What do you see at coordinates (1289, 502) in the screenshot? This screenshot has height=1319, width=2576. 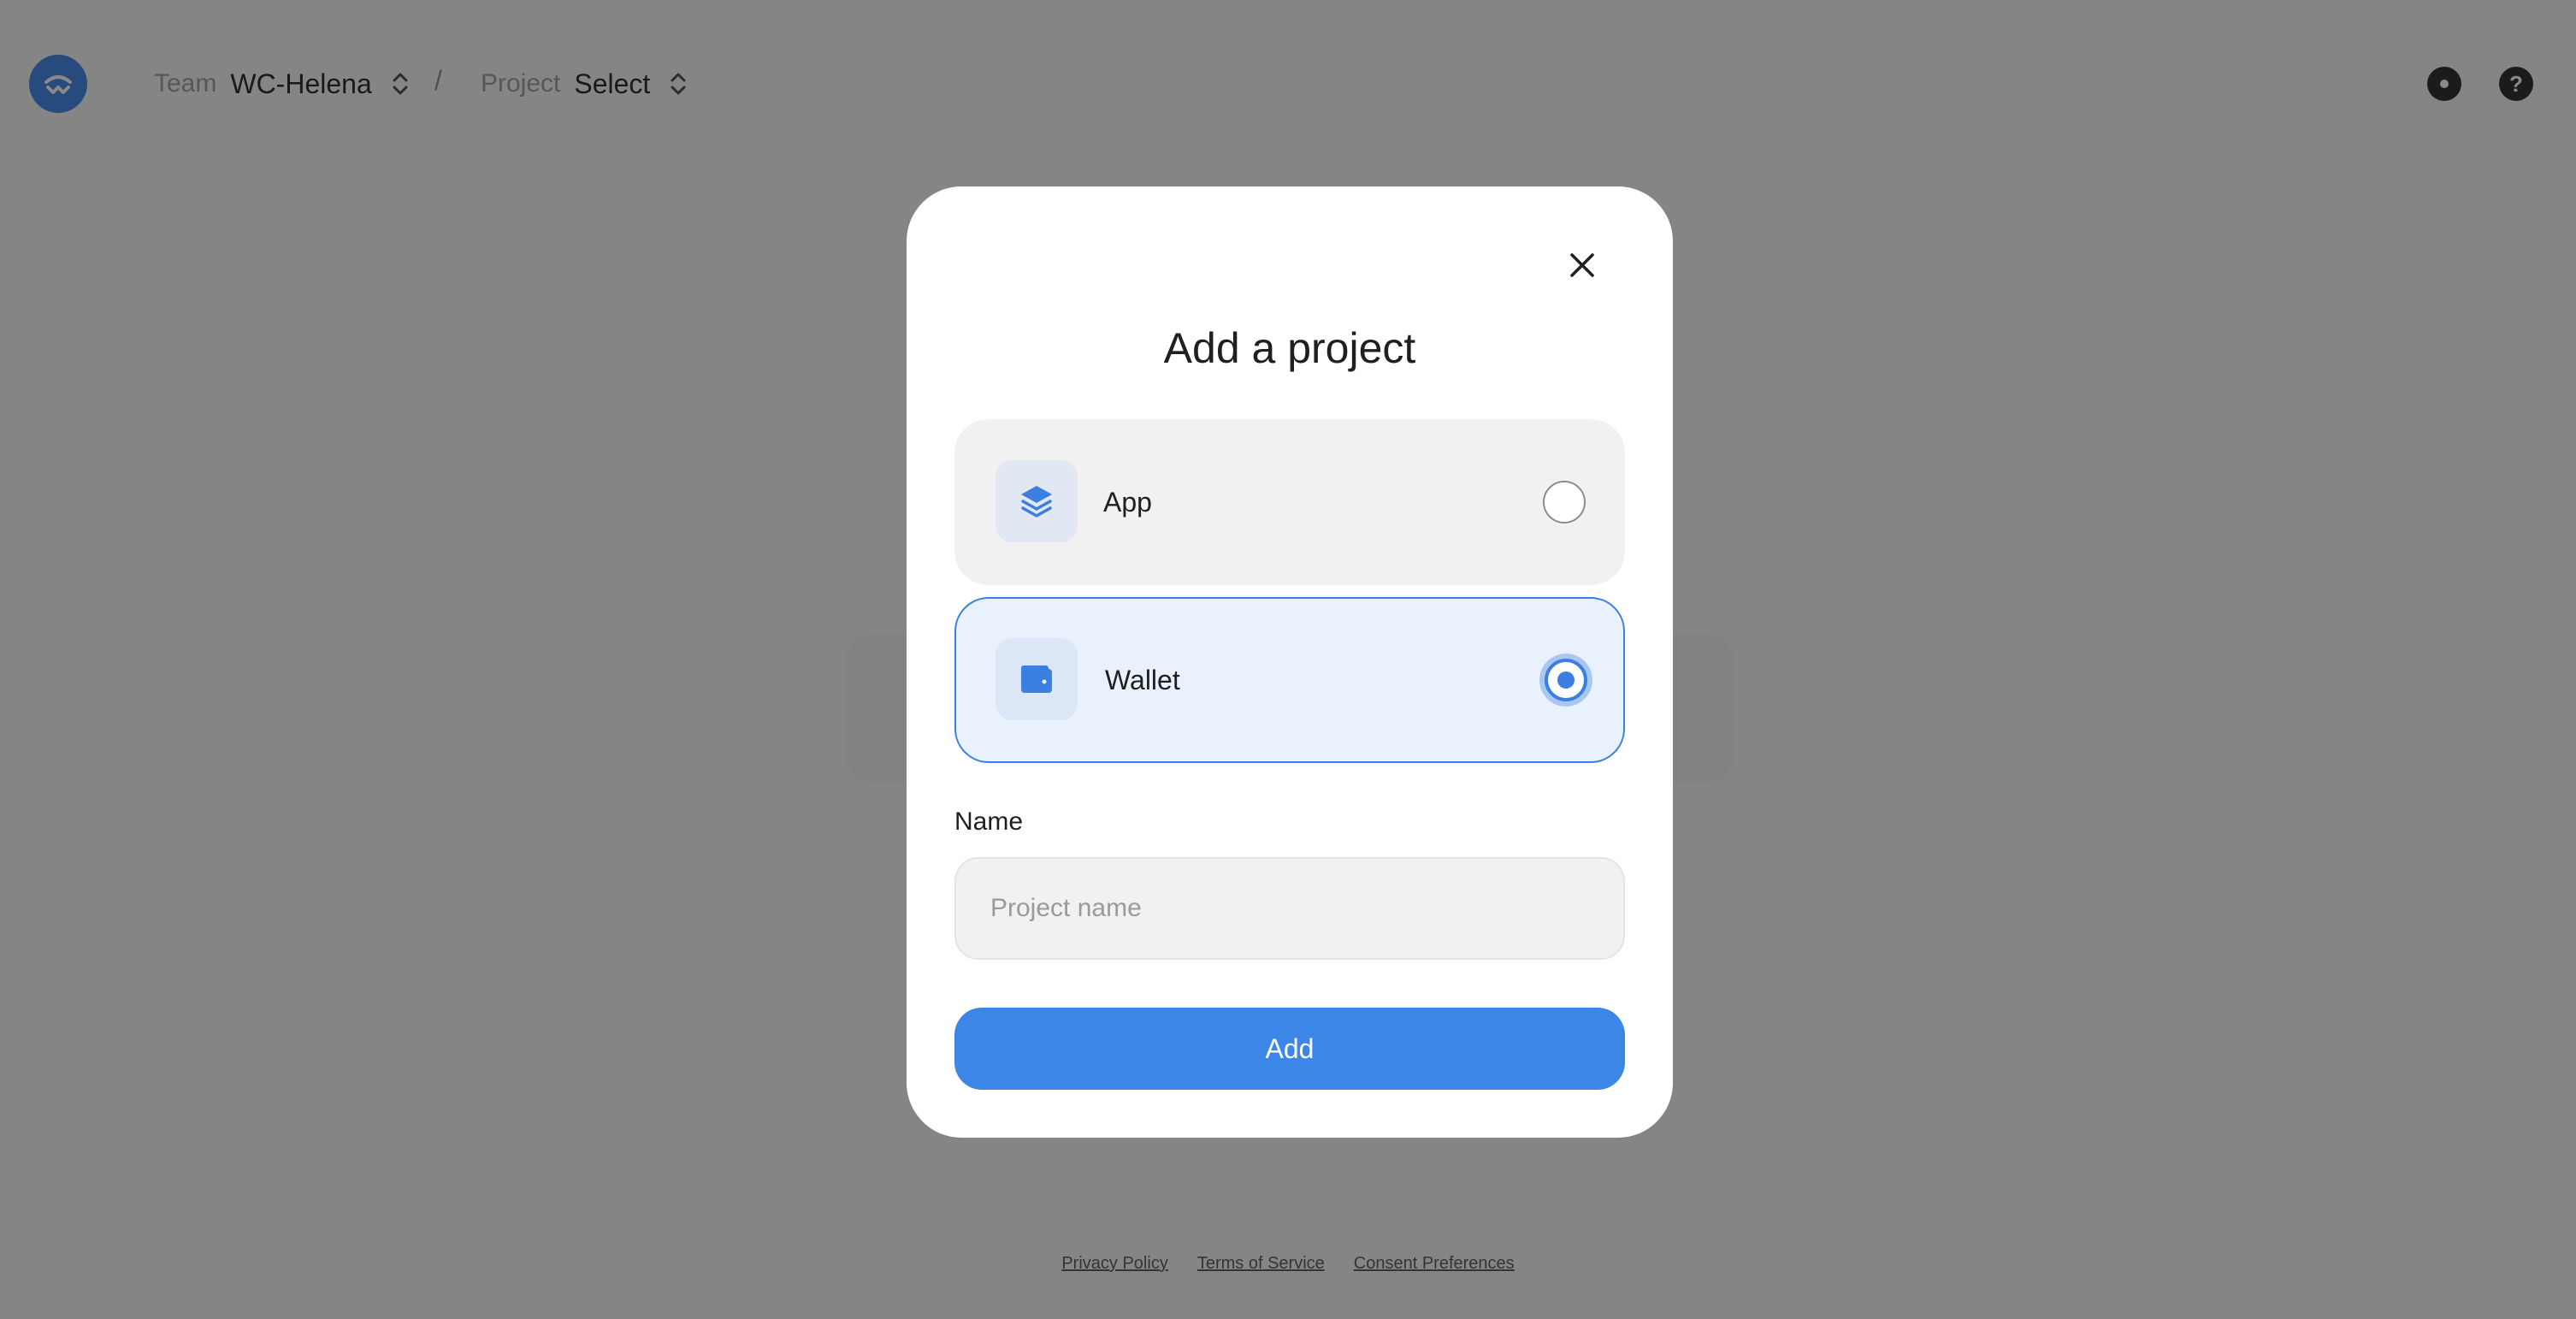 I see `project-type-app-option: App` at bounding box center [1289, 502].